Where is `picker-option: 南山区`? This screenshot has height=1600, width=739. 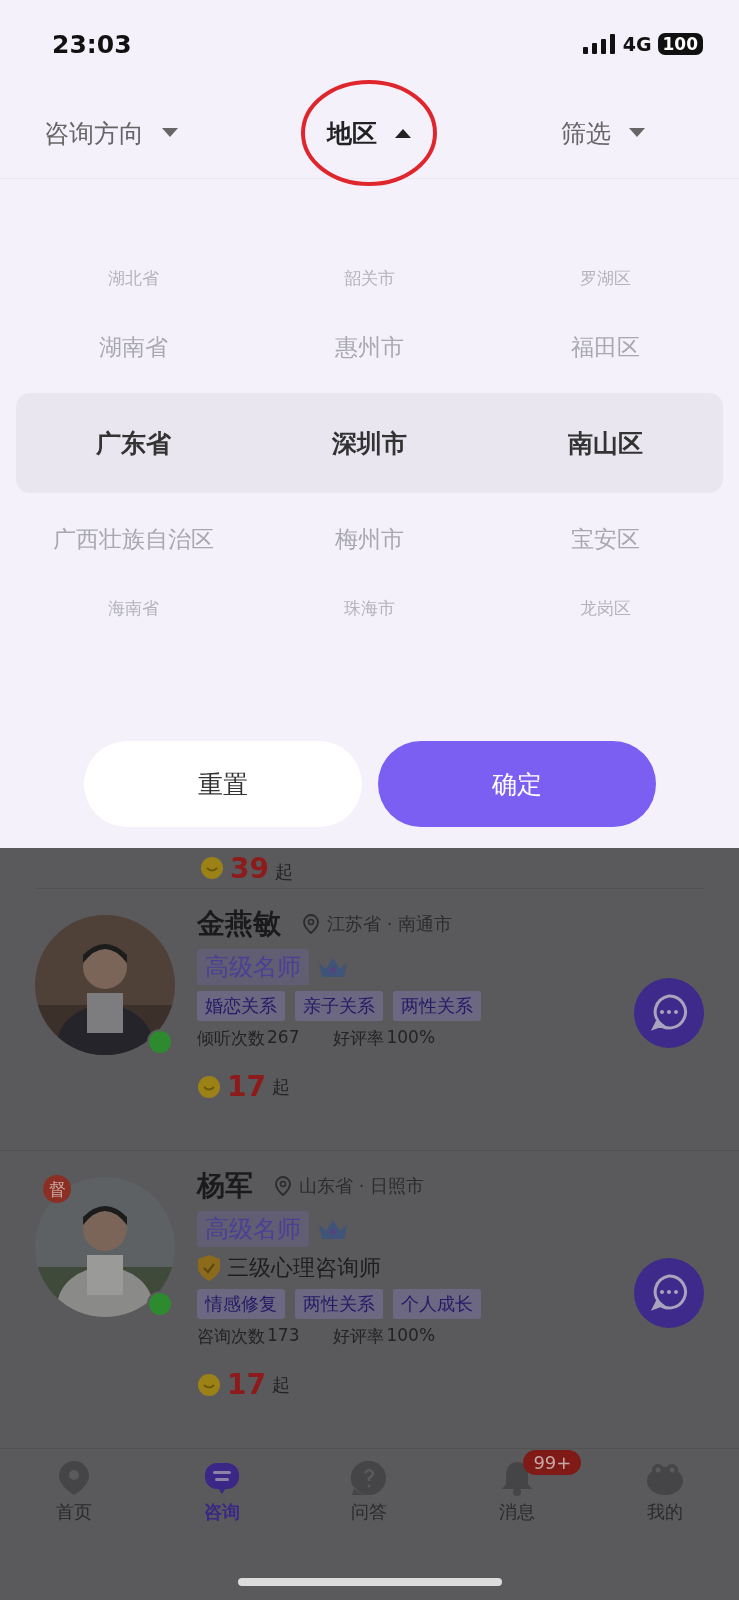
picker-option: 南山区 is located at coordinates (605, 443).